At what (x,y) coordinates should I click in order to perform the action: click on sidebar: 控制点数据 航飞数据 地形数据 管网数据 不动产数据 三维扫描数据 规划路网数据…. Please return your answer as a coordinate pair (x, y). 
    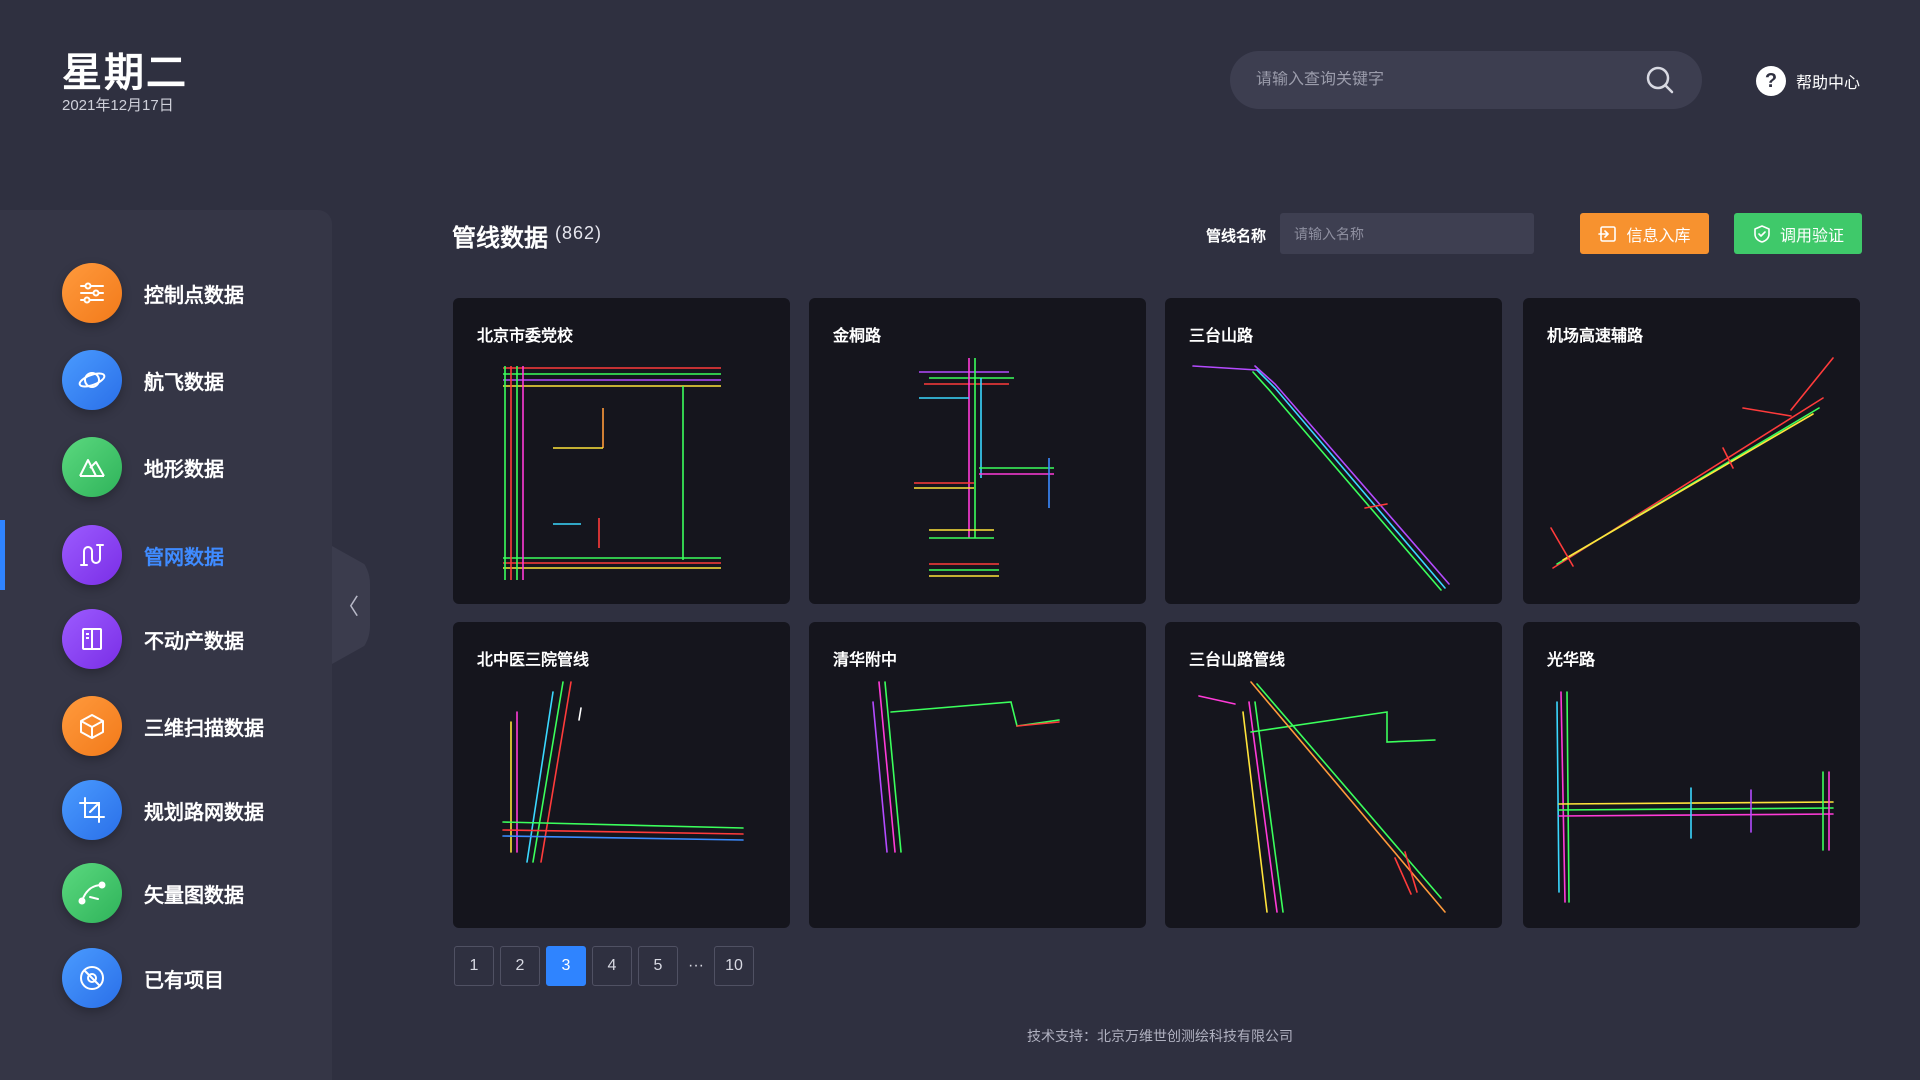
    Looking at the image, I should click on (166, 645).